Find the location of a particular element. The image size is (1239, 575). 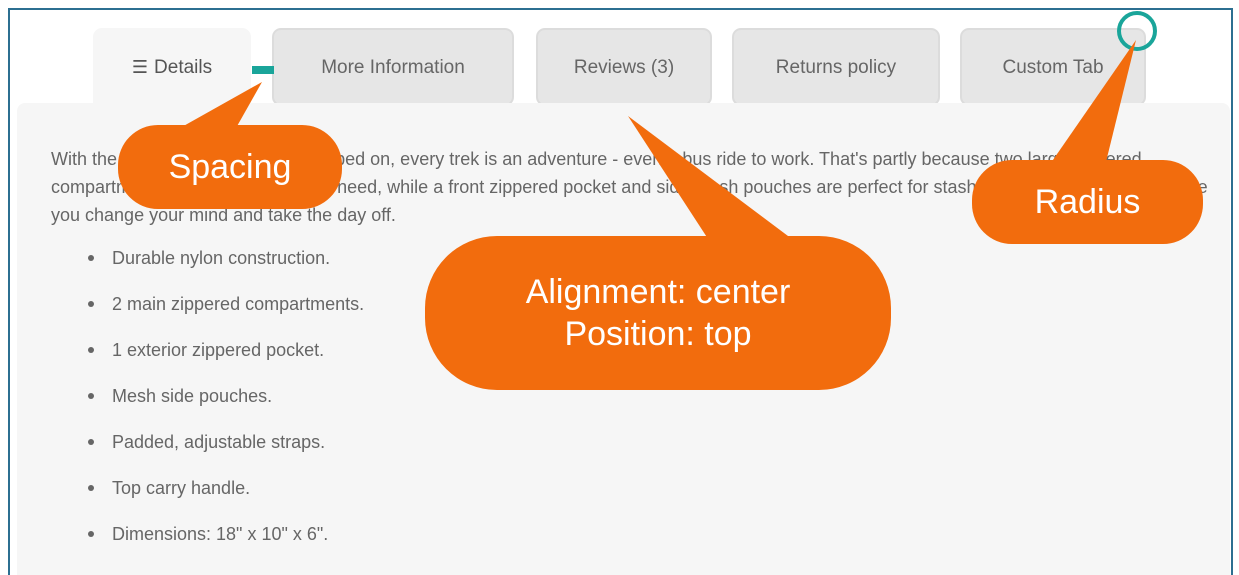

tab-label: More Information is located at coordinates (393, 67).